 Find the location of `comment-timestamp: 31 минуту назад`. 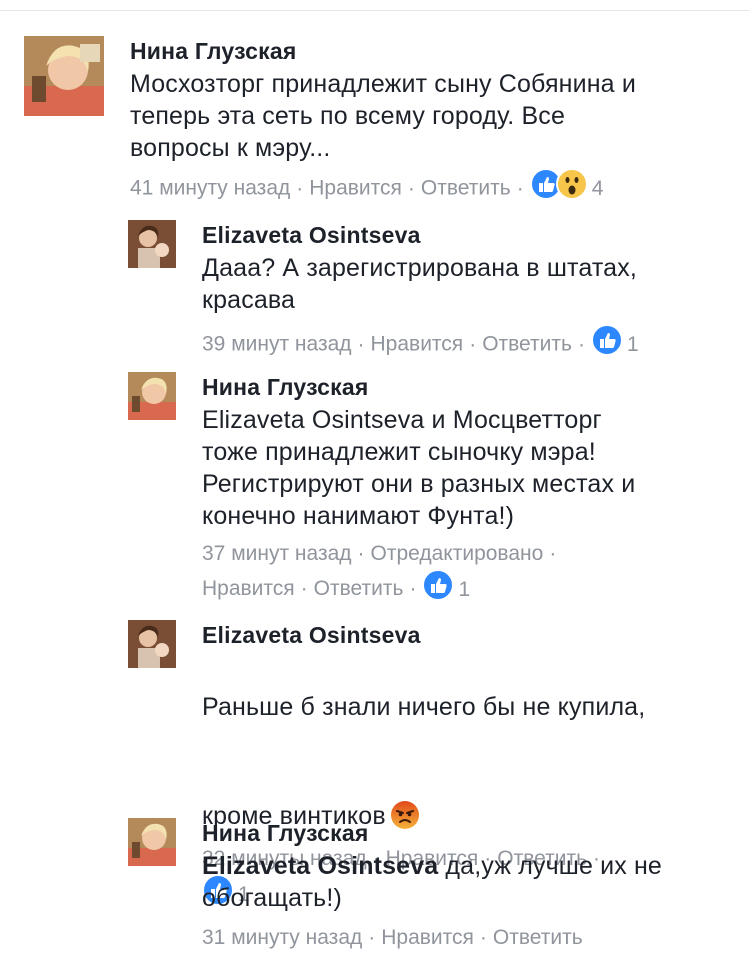

comment-timestamp: 31 минуту назад is located at coordinates (282, 937).